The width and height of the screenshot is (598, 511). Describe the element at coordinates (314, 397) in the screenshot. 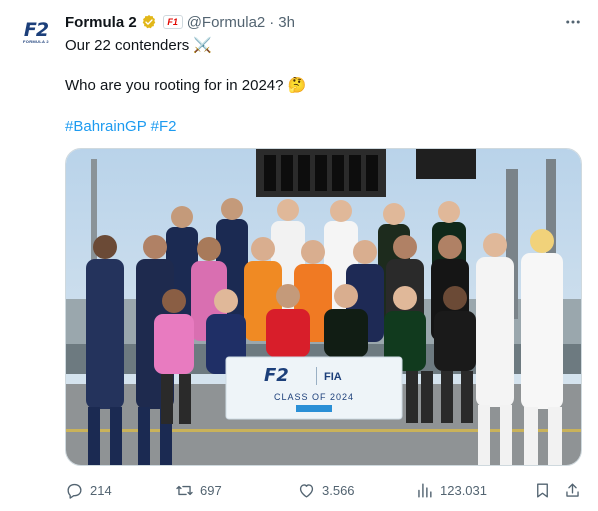

I see `banner-text: CLASS OF 2024` at that location.